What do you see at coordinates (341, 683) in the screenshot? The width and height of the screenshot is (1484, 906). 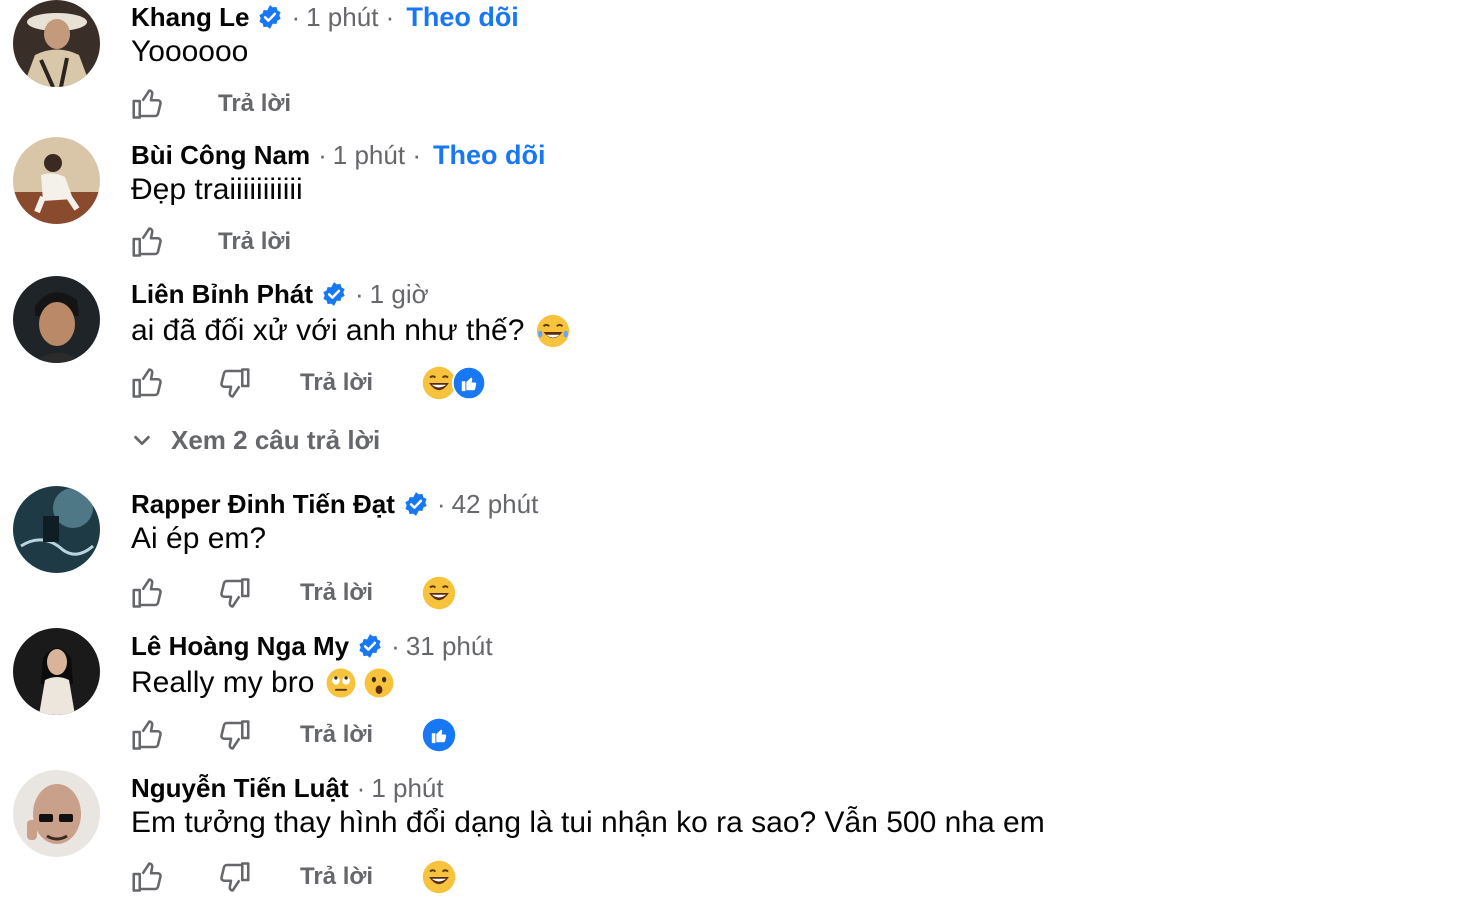 I see `eye-roll-emoji-icon` at bounding box center [341, 683].